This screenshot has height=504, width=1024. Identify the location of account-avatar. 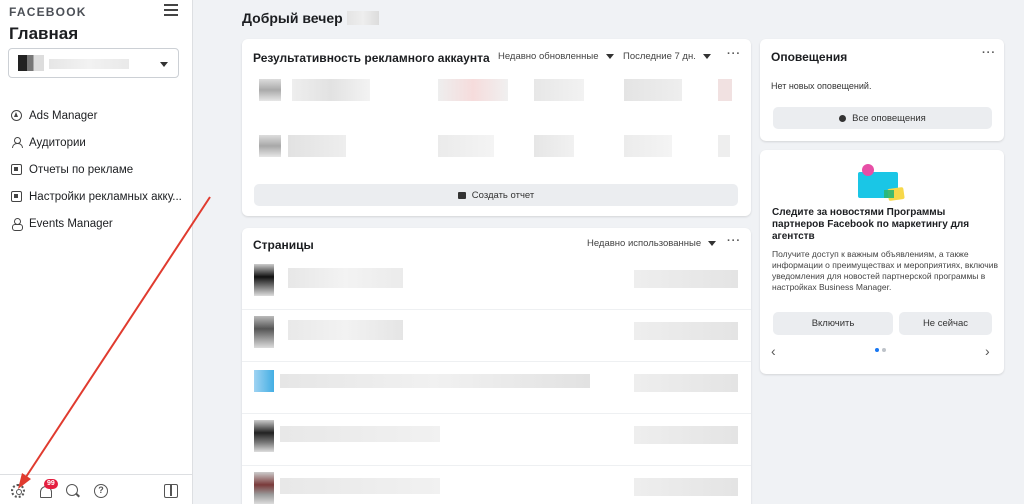
(31, 63).